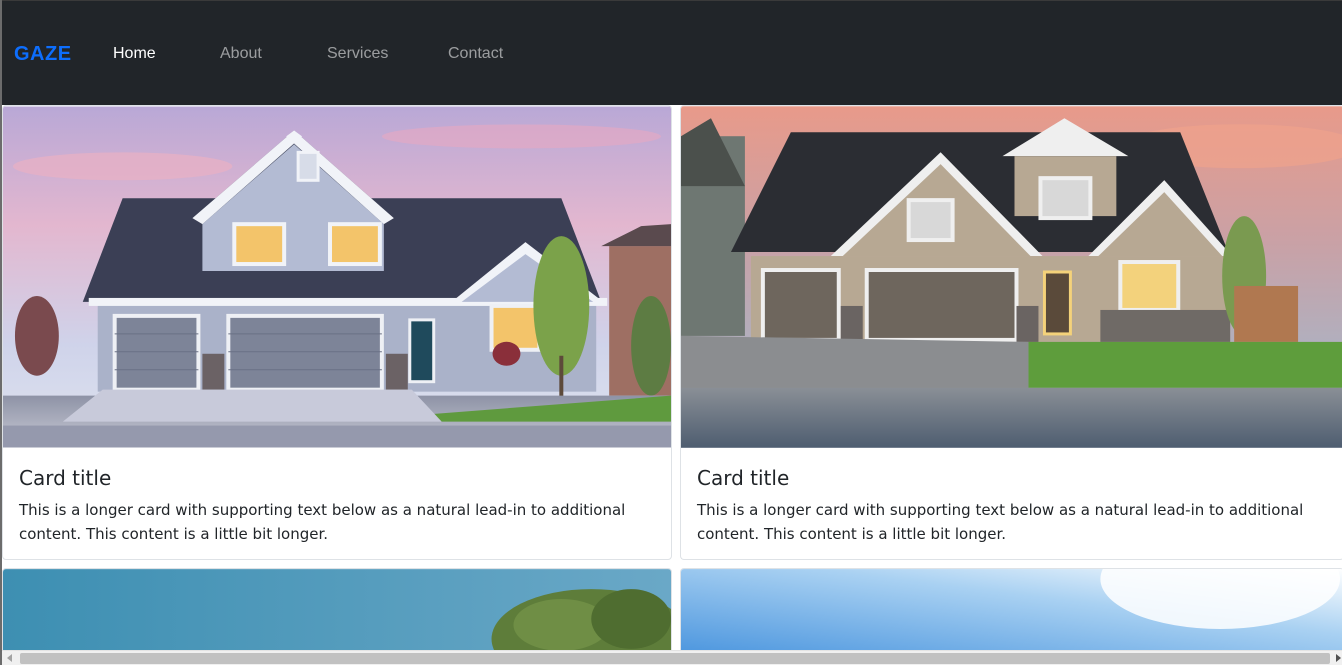 The height and width of the screenshot is (665, 1342). What do you see at coordinates (675, 658) in the screenshot?
I see `scrollbar-thumb` at bounding box center [675, 658].